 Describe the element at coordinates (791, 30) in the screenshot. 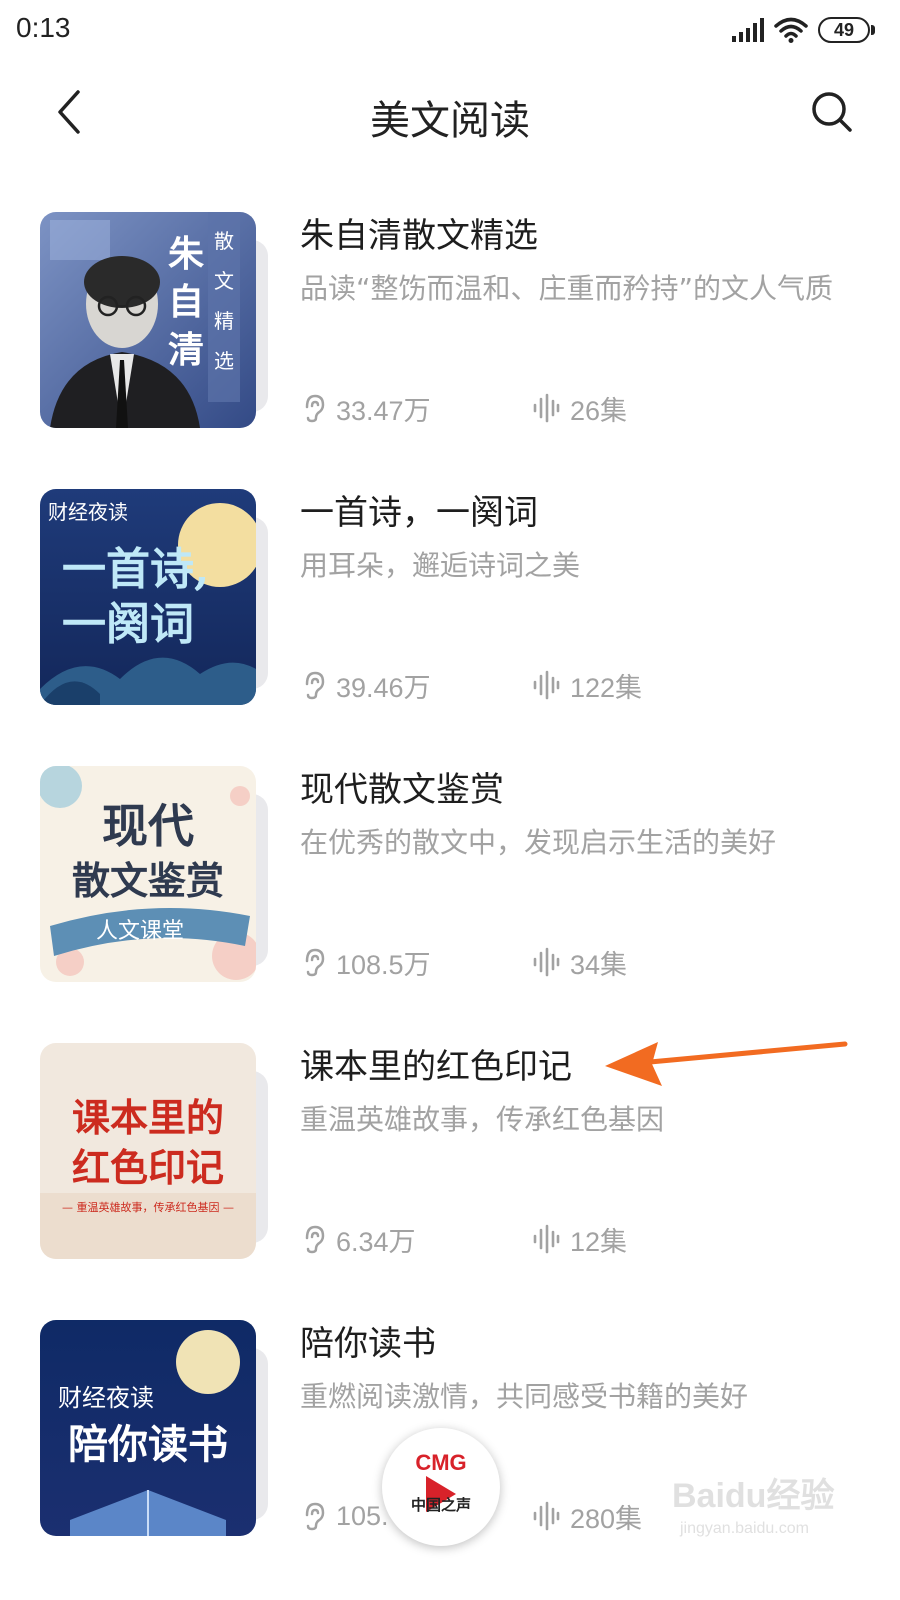

I see `wifi-icon` at that location.